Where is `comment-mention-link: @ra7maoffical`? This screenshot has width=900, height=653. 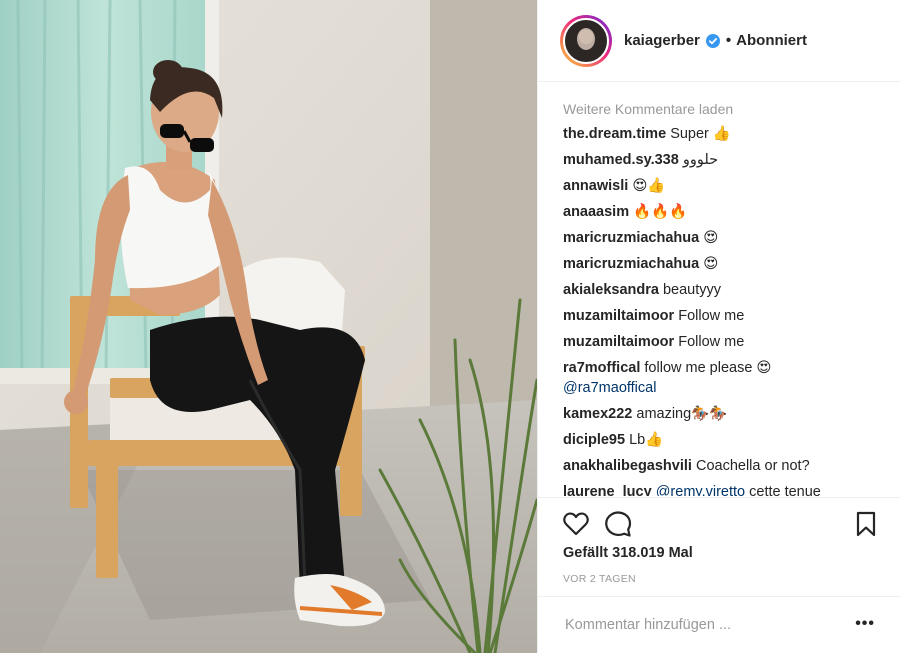 comment-mention-link: @ra7maoffical is located at coordinates (722, 388).